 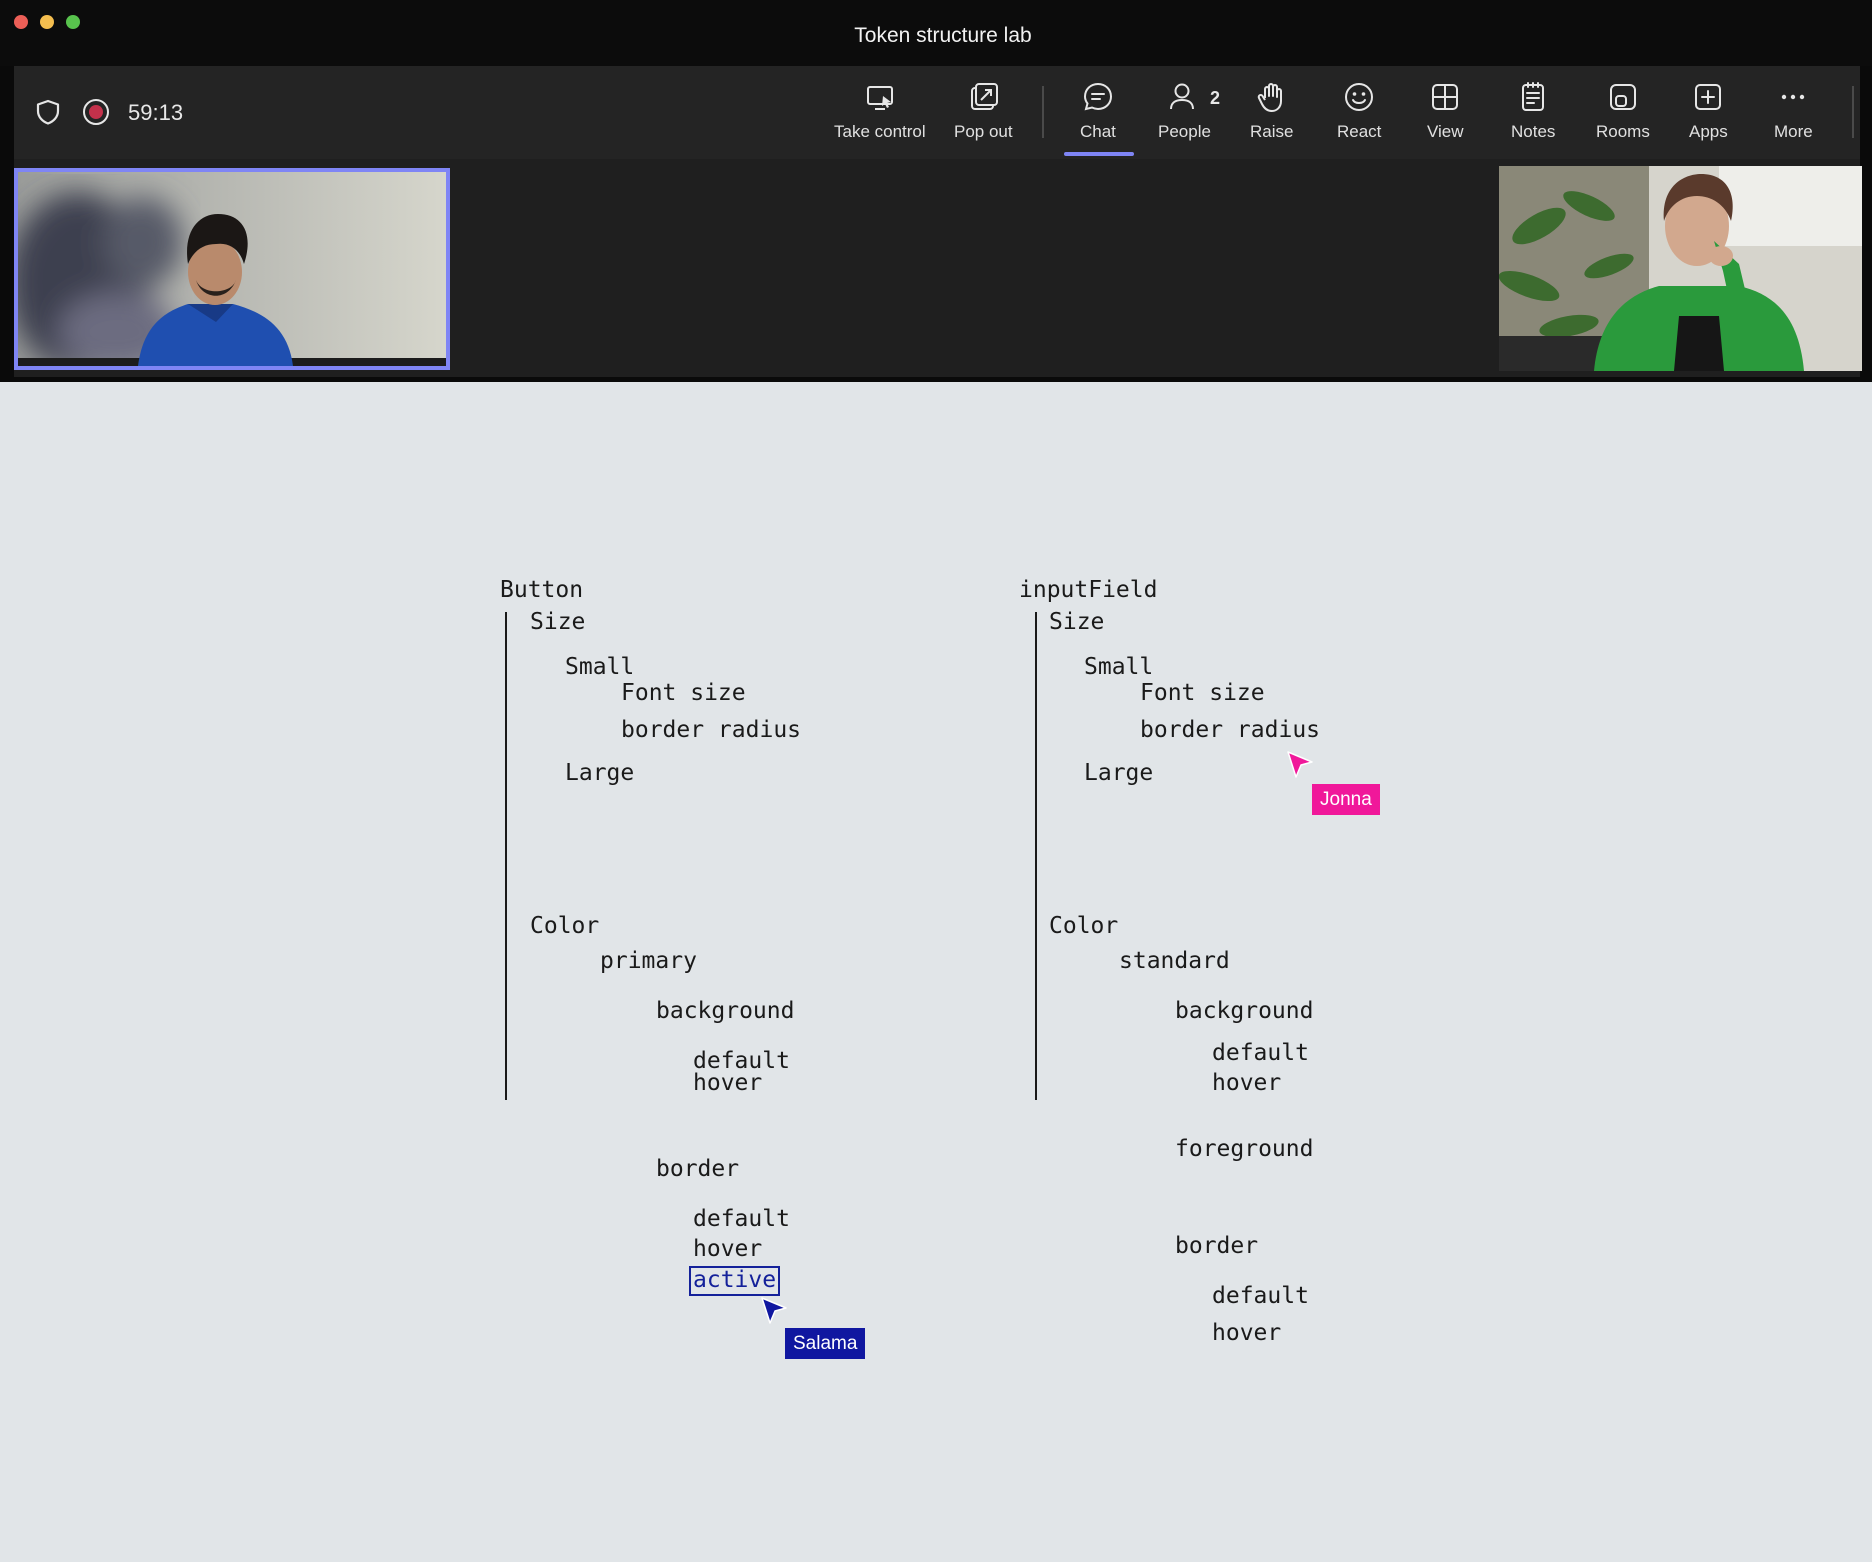 What do you see at coordinates (96, 112) in the screenshot?
I see `recording-icon` at bounding box center [96, 112].